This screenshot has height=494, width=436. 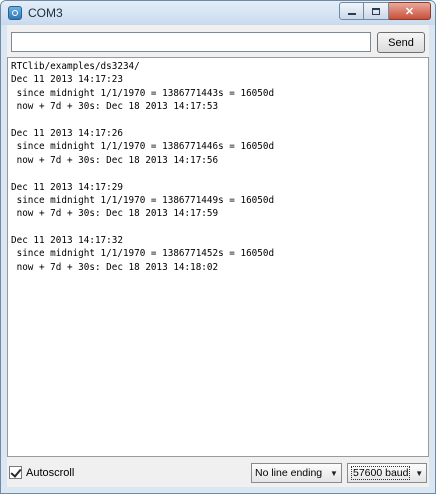 What do you see at coordinates (351, 14) in the screenshot?
I see `minimize-icon` at bounding box center [351, 14].